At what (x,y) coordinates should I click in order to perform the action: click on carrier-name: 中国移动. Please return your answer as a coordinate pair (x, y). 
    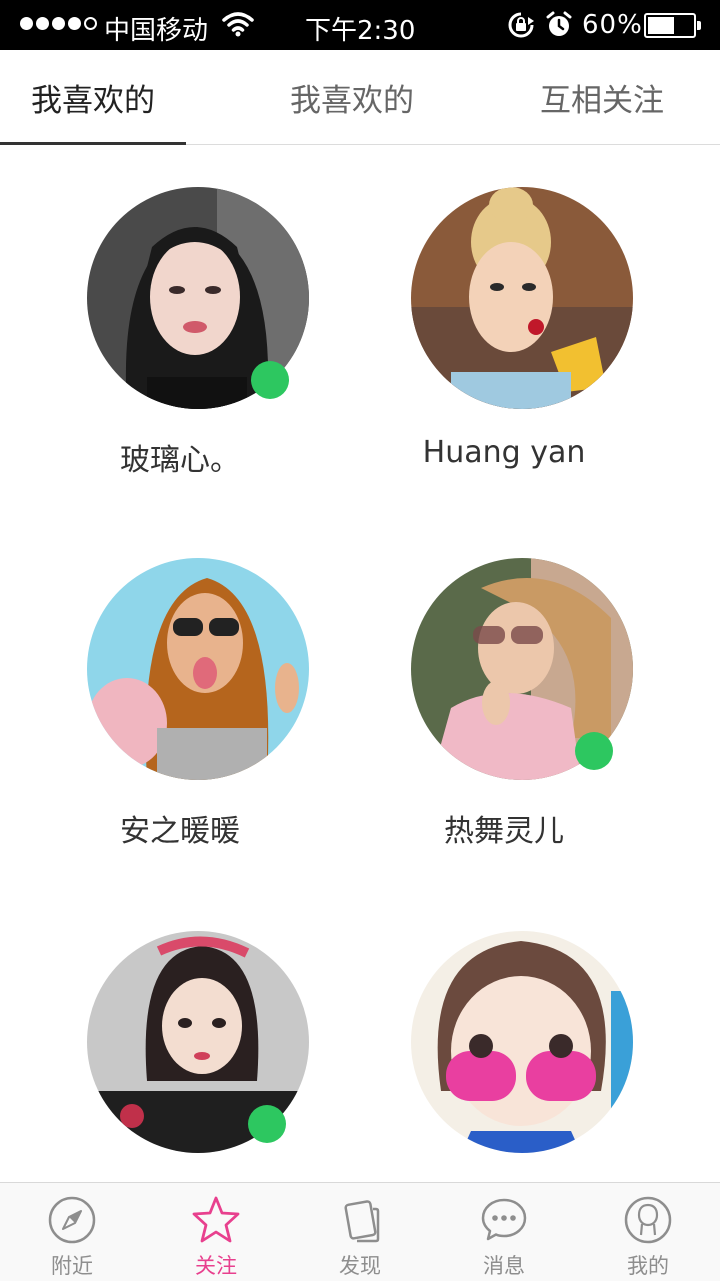
    Looking at the image, I should click on (156, 31).